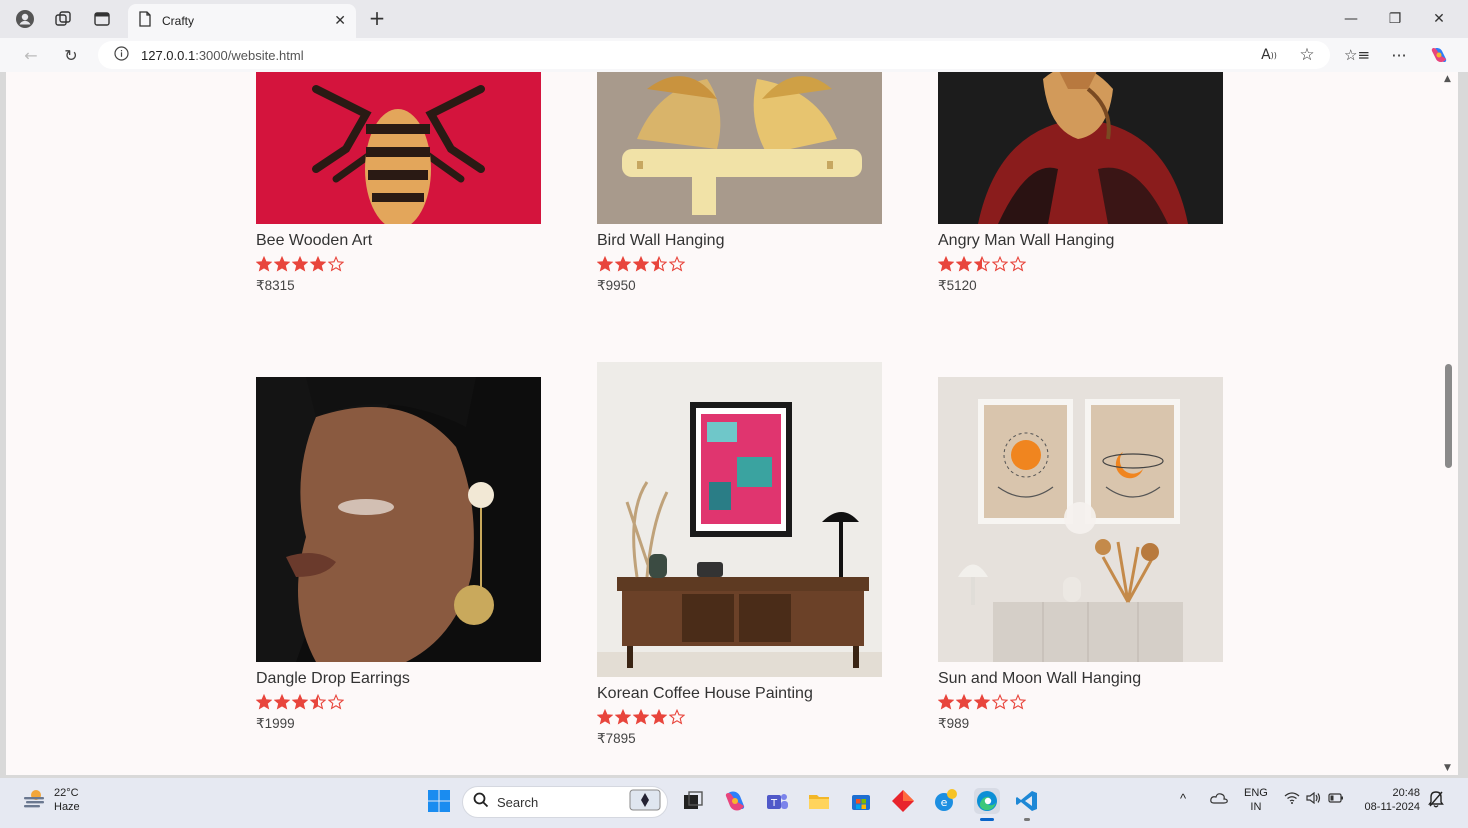 The width and height of the screenshot is (1468, 828). Describe the element at coordinates (1269, 55) in the screenshot. I see `read-aloud-icon: A))` at that location.